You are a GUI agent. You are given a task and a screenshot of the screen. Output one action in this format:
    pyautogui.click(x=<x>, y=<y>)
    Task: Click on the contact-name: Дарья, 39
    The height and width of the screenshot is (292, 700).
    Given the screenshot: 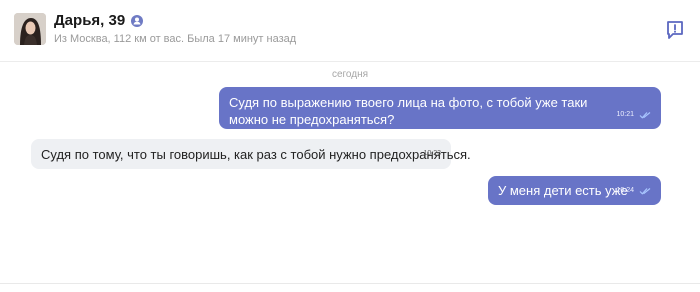 What is the action you would take?
    pyautogui.click(x=89, y=20)
    